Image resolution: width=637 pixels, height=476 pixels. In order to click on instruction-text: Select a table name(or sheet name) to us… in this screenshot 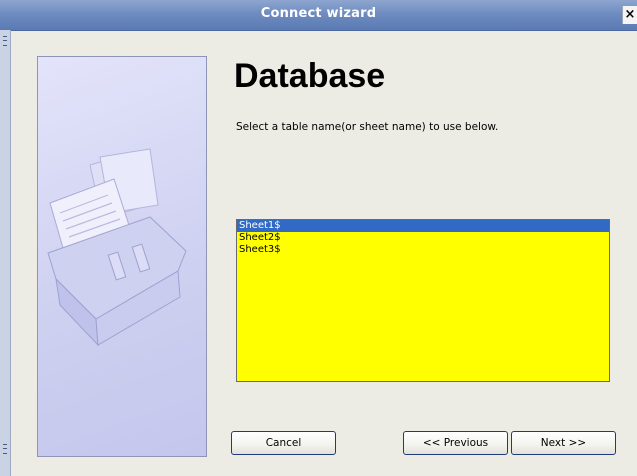, I will do `click(367, 127)`.